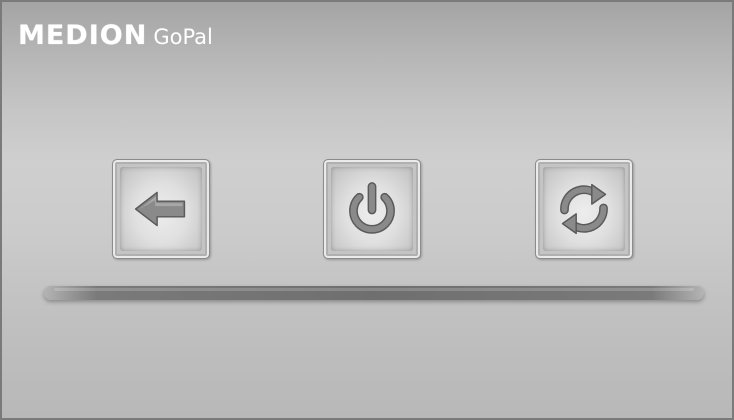  I want to click on brand-logo: MEDION GoPal, so click(115, 36).